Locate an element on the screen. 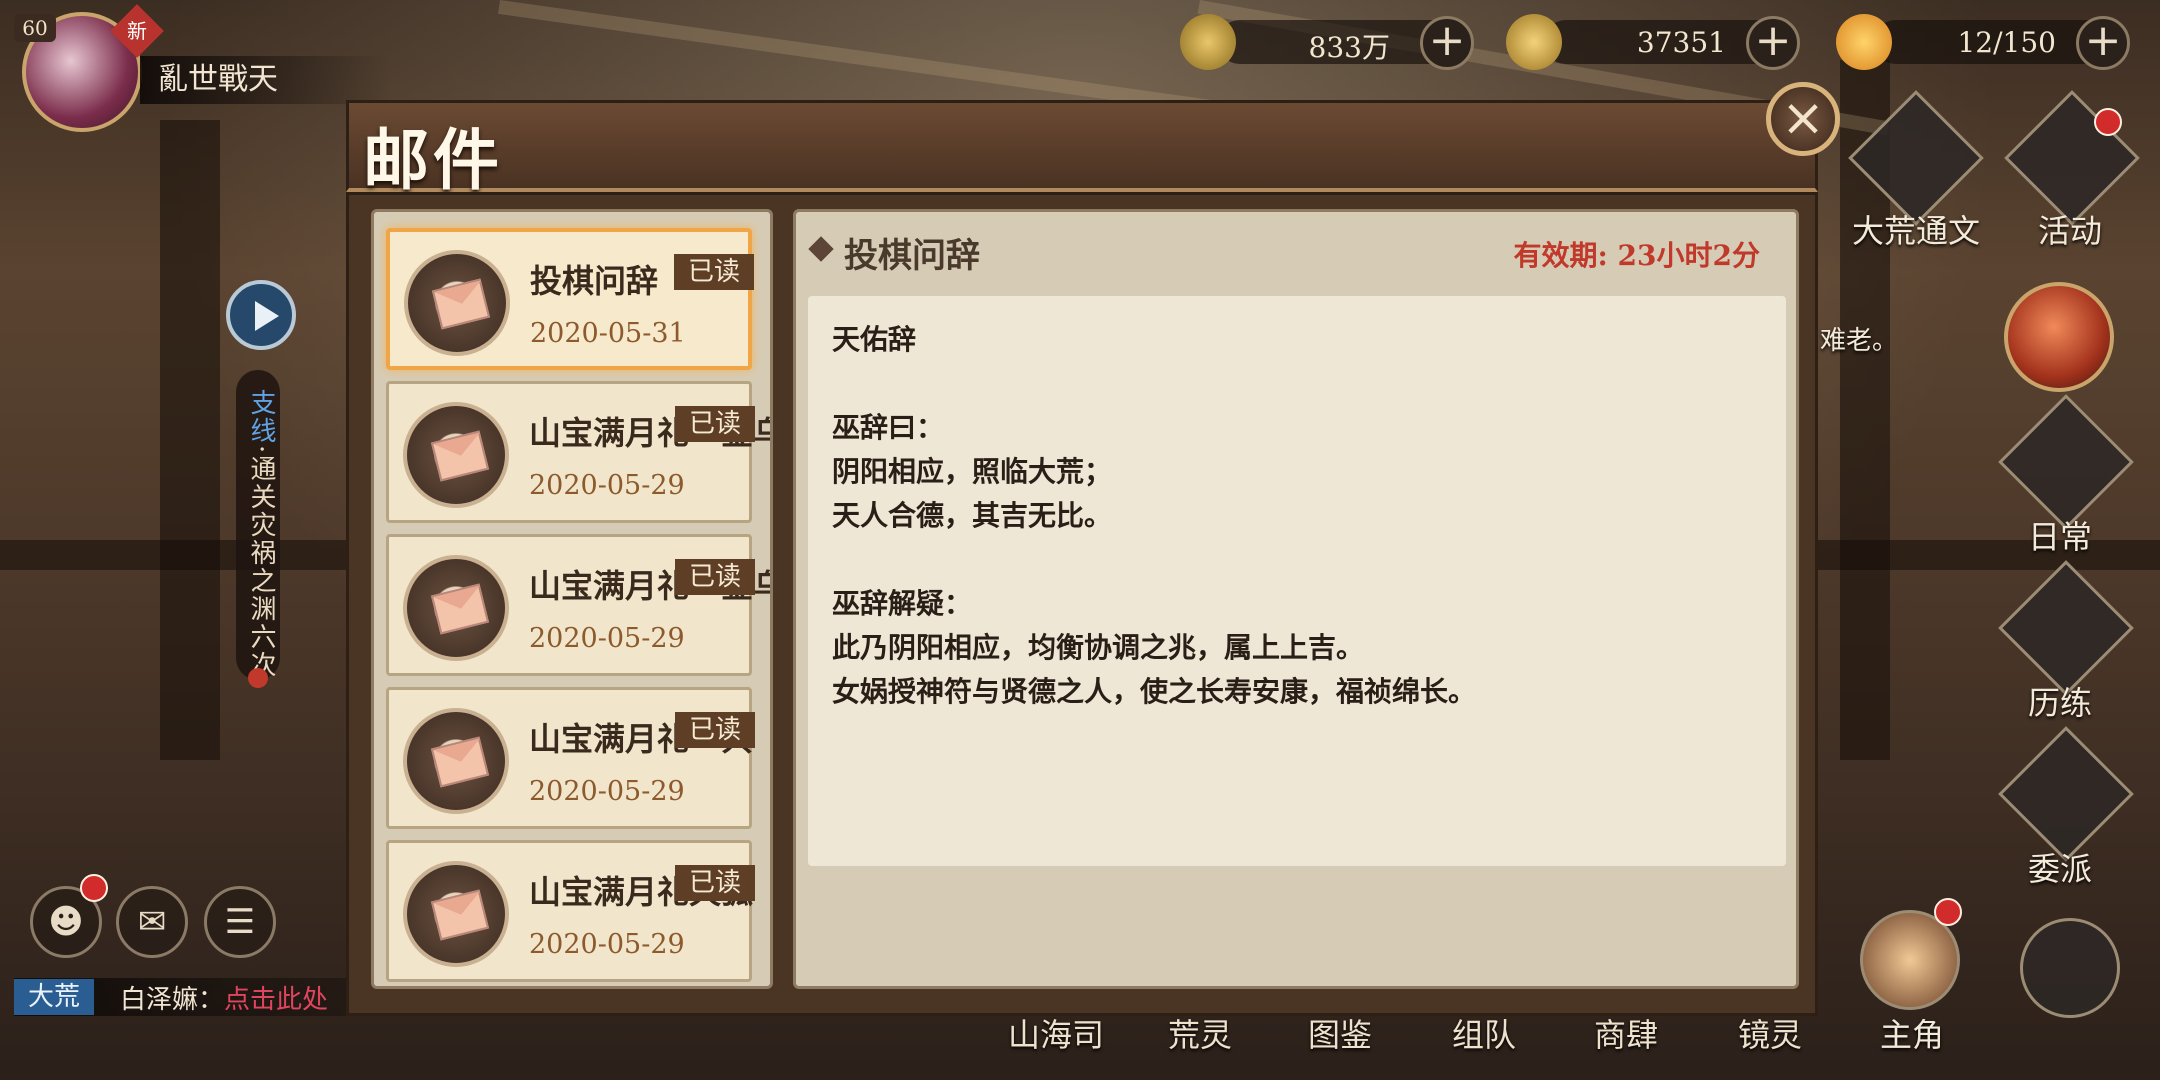  resource-gold: 37351 + is located at coordinates (1656, 42).